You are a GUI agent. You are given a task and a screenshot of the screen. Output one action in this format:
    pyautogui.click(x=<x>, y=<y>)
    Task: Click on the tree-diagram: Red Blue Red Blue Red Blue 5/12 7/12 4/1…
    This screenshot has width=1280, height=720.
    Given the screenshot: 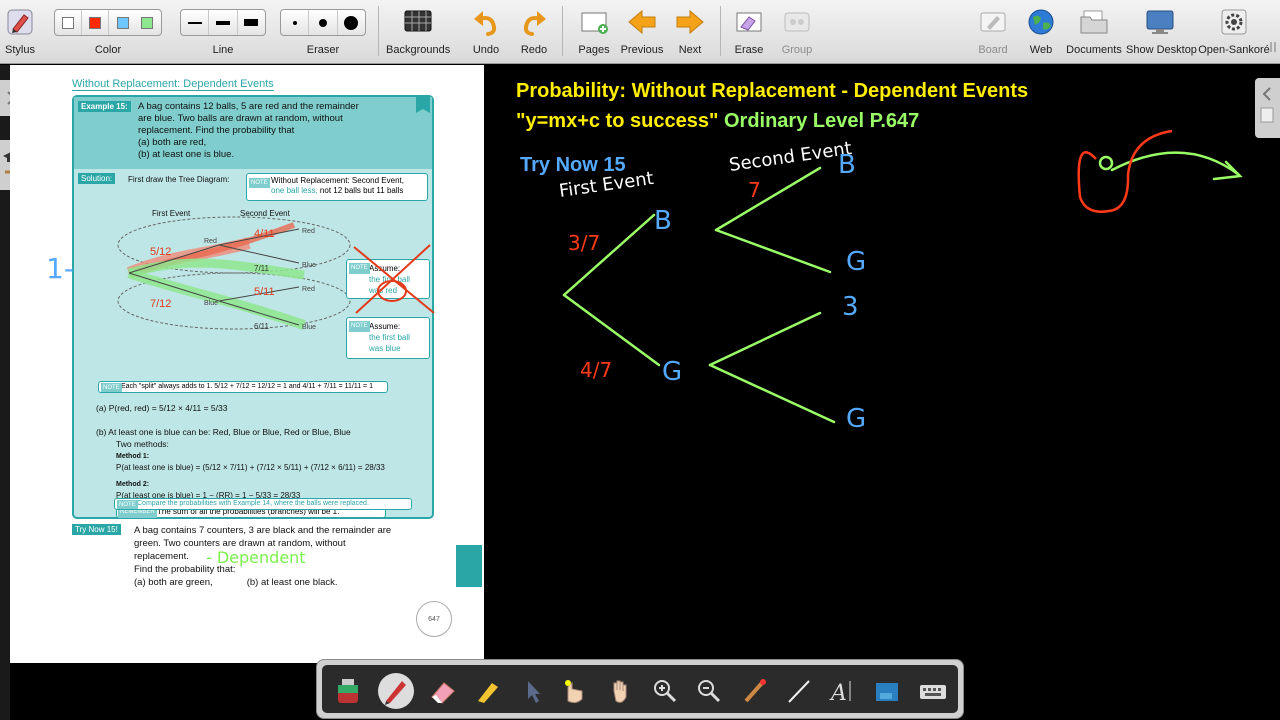 What is the action you would take?
    pyautogui.click(x=234, y=273)
    